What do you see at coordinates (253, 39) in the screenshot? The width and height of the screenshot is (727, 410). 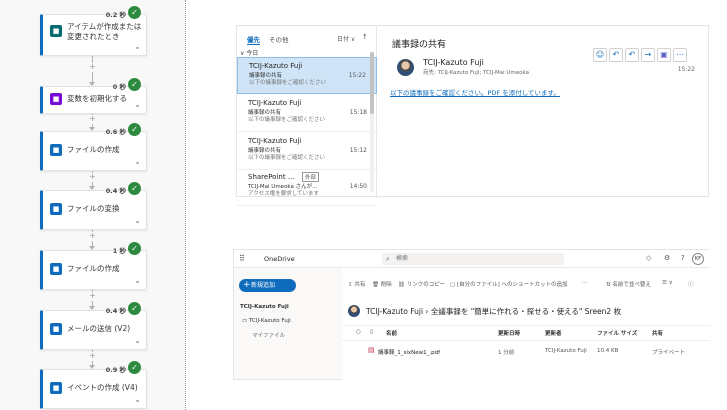 I see `tab-focused: 優先` at bounding box center [253, 39].